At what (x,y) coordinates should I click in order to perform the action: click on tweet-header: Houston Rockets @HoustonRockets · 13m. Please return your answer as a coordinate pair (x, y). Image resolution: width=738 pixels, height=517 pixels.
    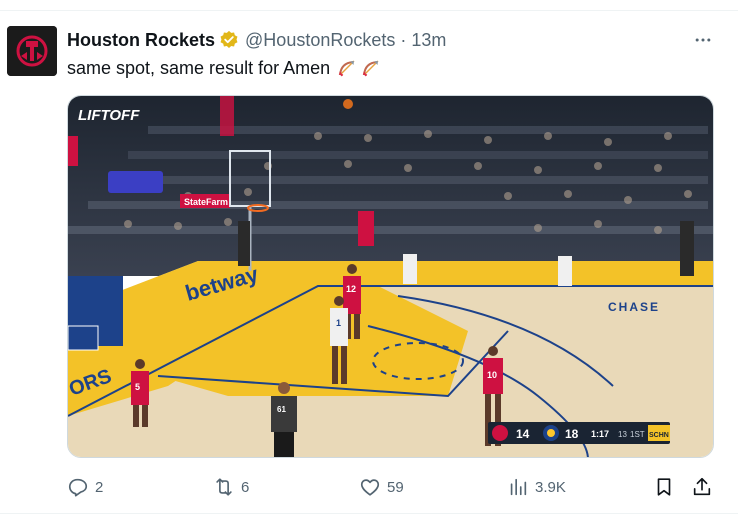
    Looking at the image, I should click on (256, 40).